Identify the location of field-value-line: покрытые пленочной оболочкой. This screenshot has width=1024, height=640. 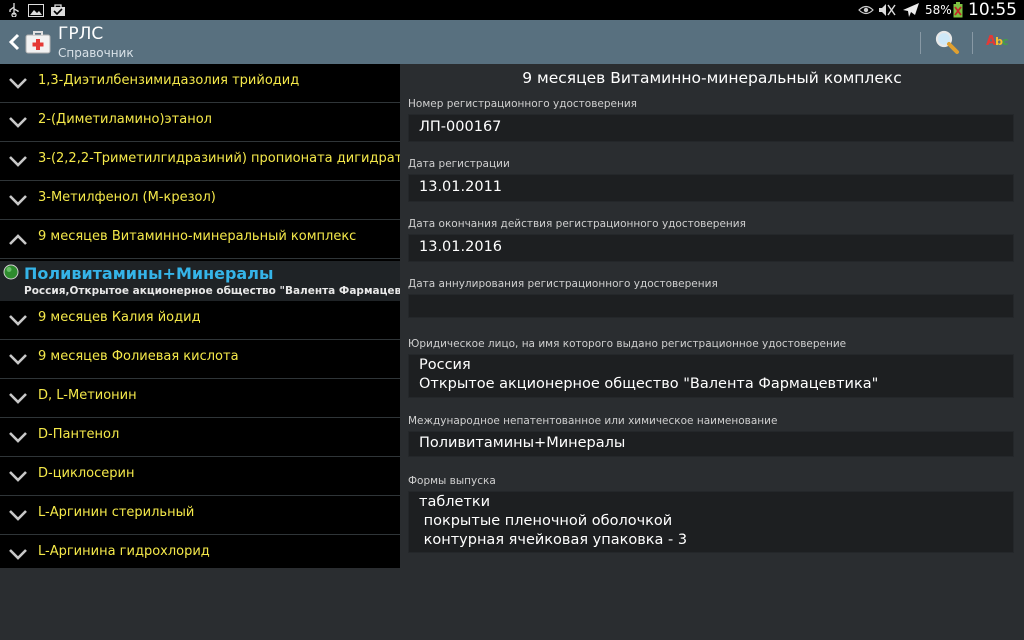
(546, 521).